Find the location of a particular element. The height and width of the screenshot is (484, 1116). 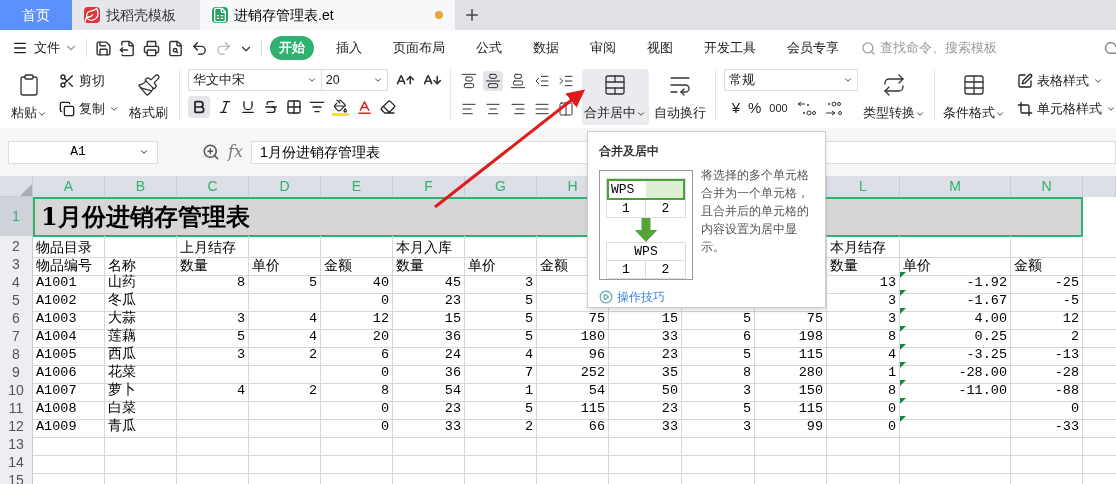

table-cell: 99 is located at coordinates (791, 427).